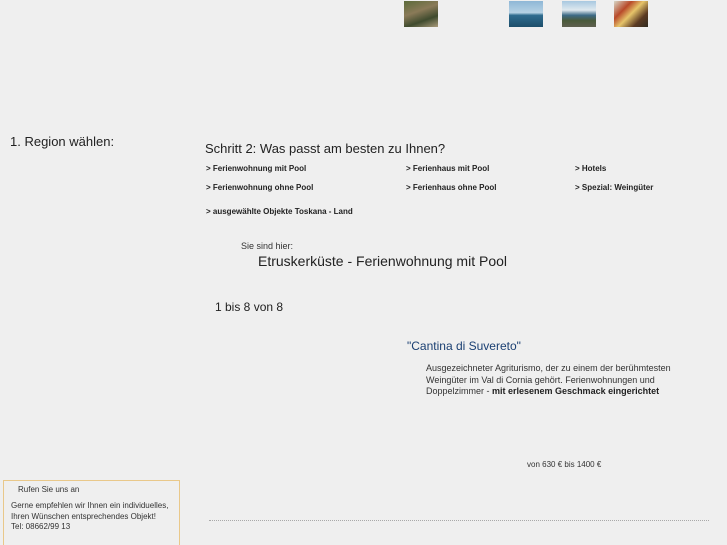 This screenshot has height=545, width=727. Describe the element at coordinates (256, 168) in the screenshot. I see `link-ferienwohnung-mit-pool: > Ferienwohnung mit Pool` at that location.